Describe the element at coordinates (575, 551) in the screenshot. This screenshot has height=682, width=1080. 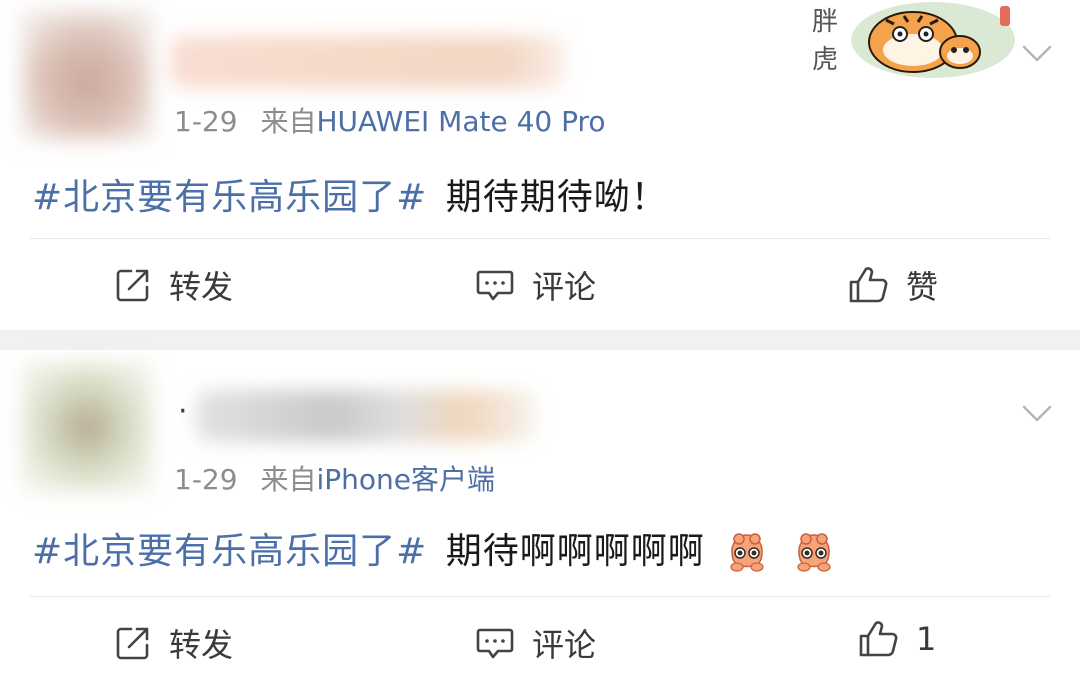
I see `post-text: 期待啊啊啊啊啊` at that location.